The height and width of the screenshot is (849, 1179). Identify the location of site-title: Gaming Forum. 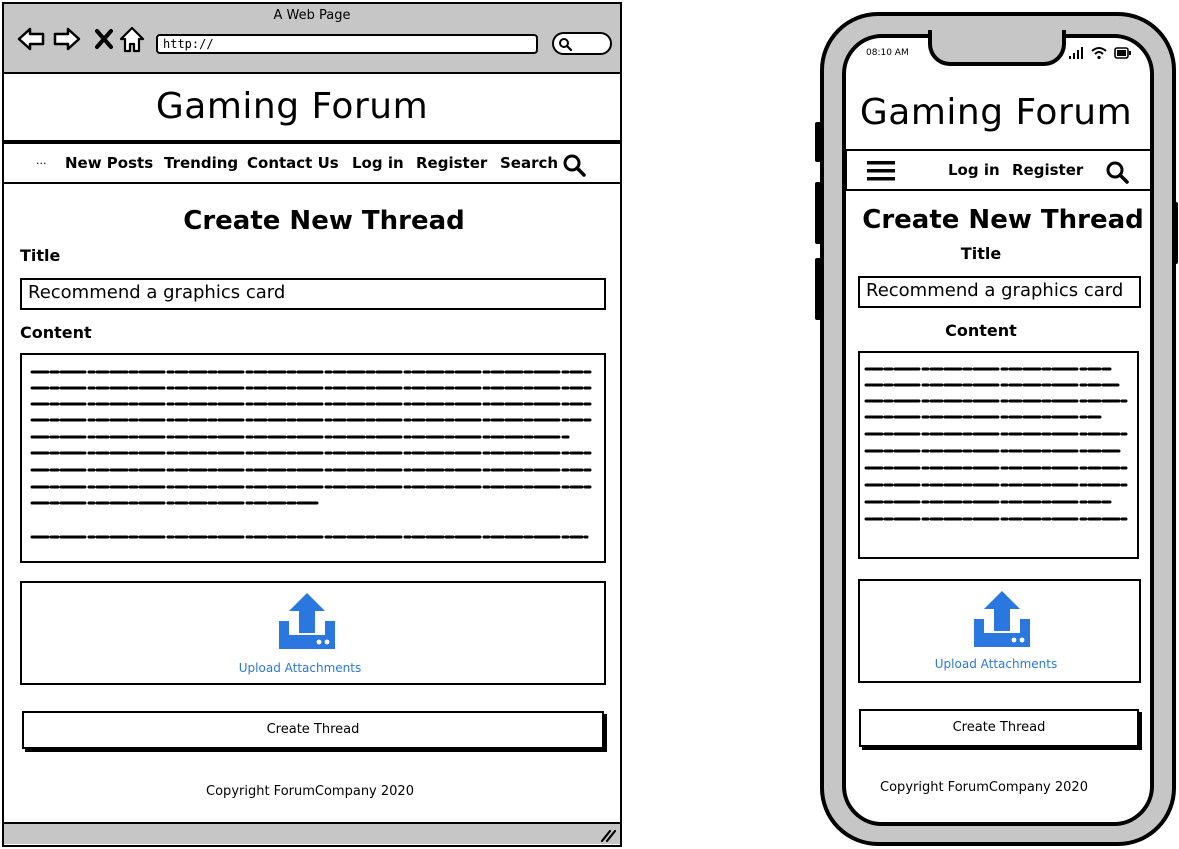
(292, 106).